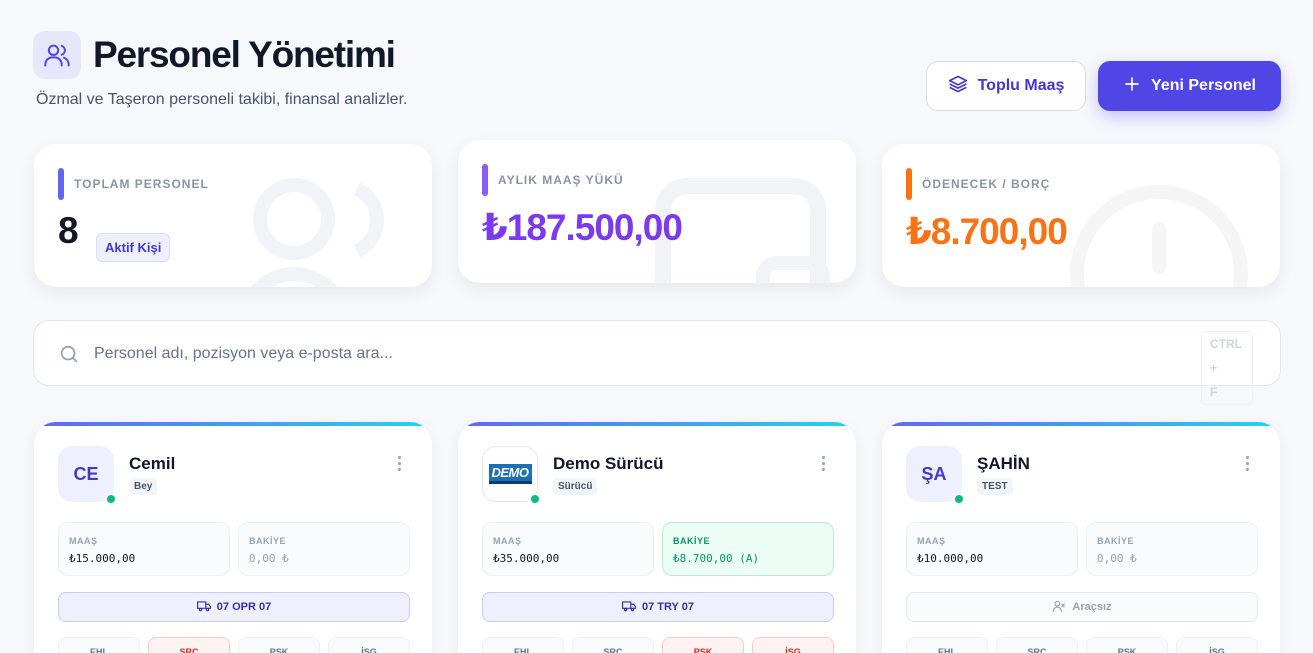 The image size is (1313, 653). What do you see at coordinates (144, 549) in the screenshot?
I see `salary-box: MAAŞ ₺15.000,00` at bounding box center [144, 549].